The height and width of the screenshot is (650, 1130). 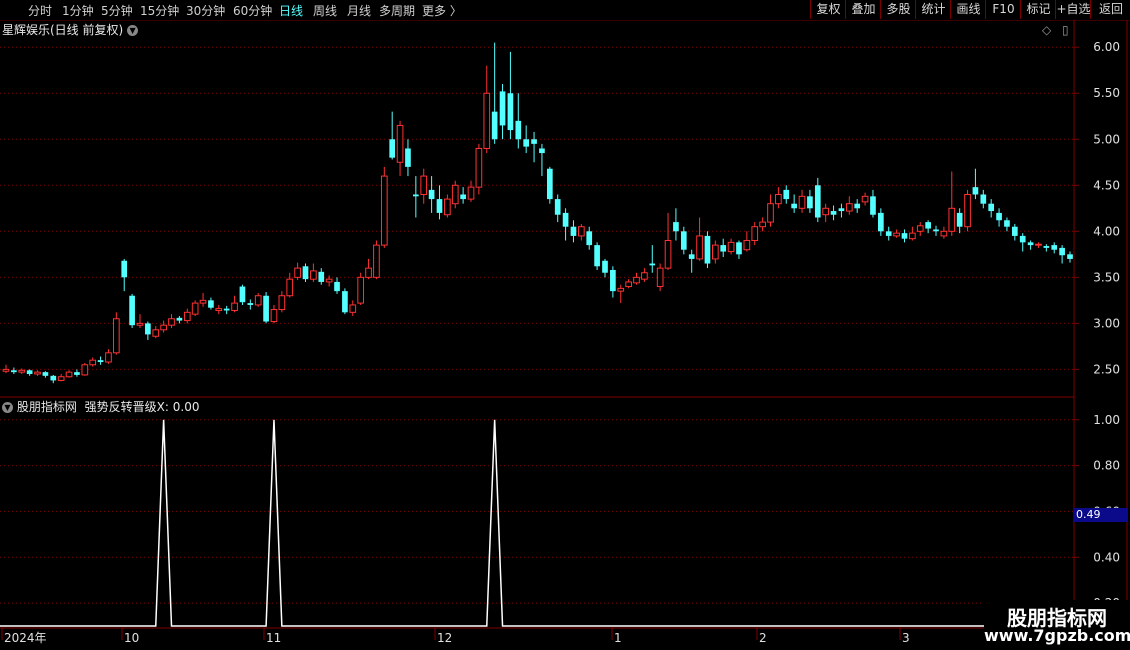 What do you see at coordinates (159, 10) in the screenshot?
I see `period-tab-3: 15分钟` at bounding box center [159, 10].